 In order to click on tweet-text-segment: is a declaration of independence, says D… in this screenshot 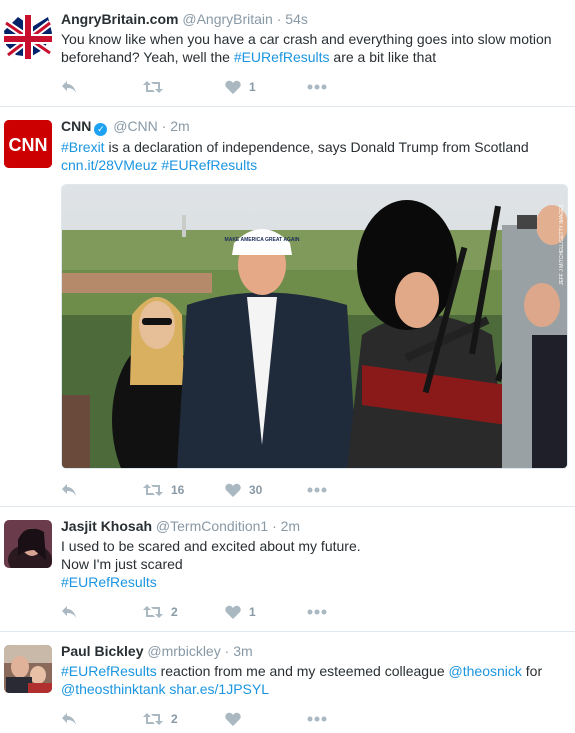, I will do `click(316, 147)`.